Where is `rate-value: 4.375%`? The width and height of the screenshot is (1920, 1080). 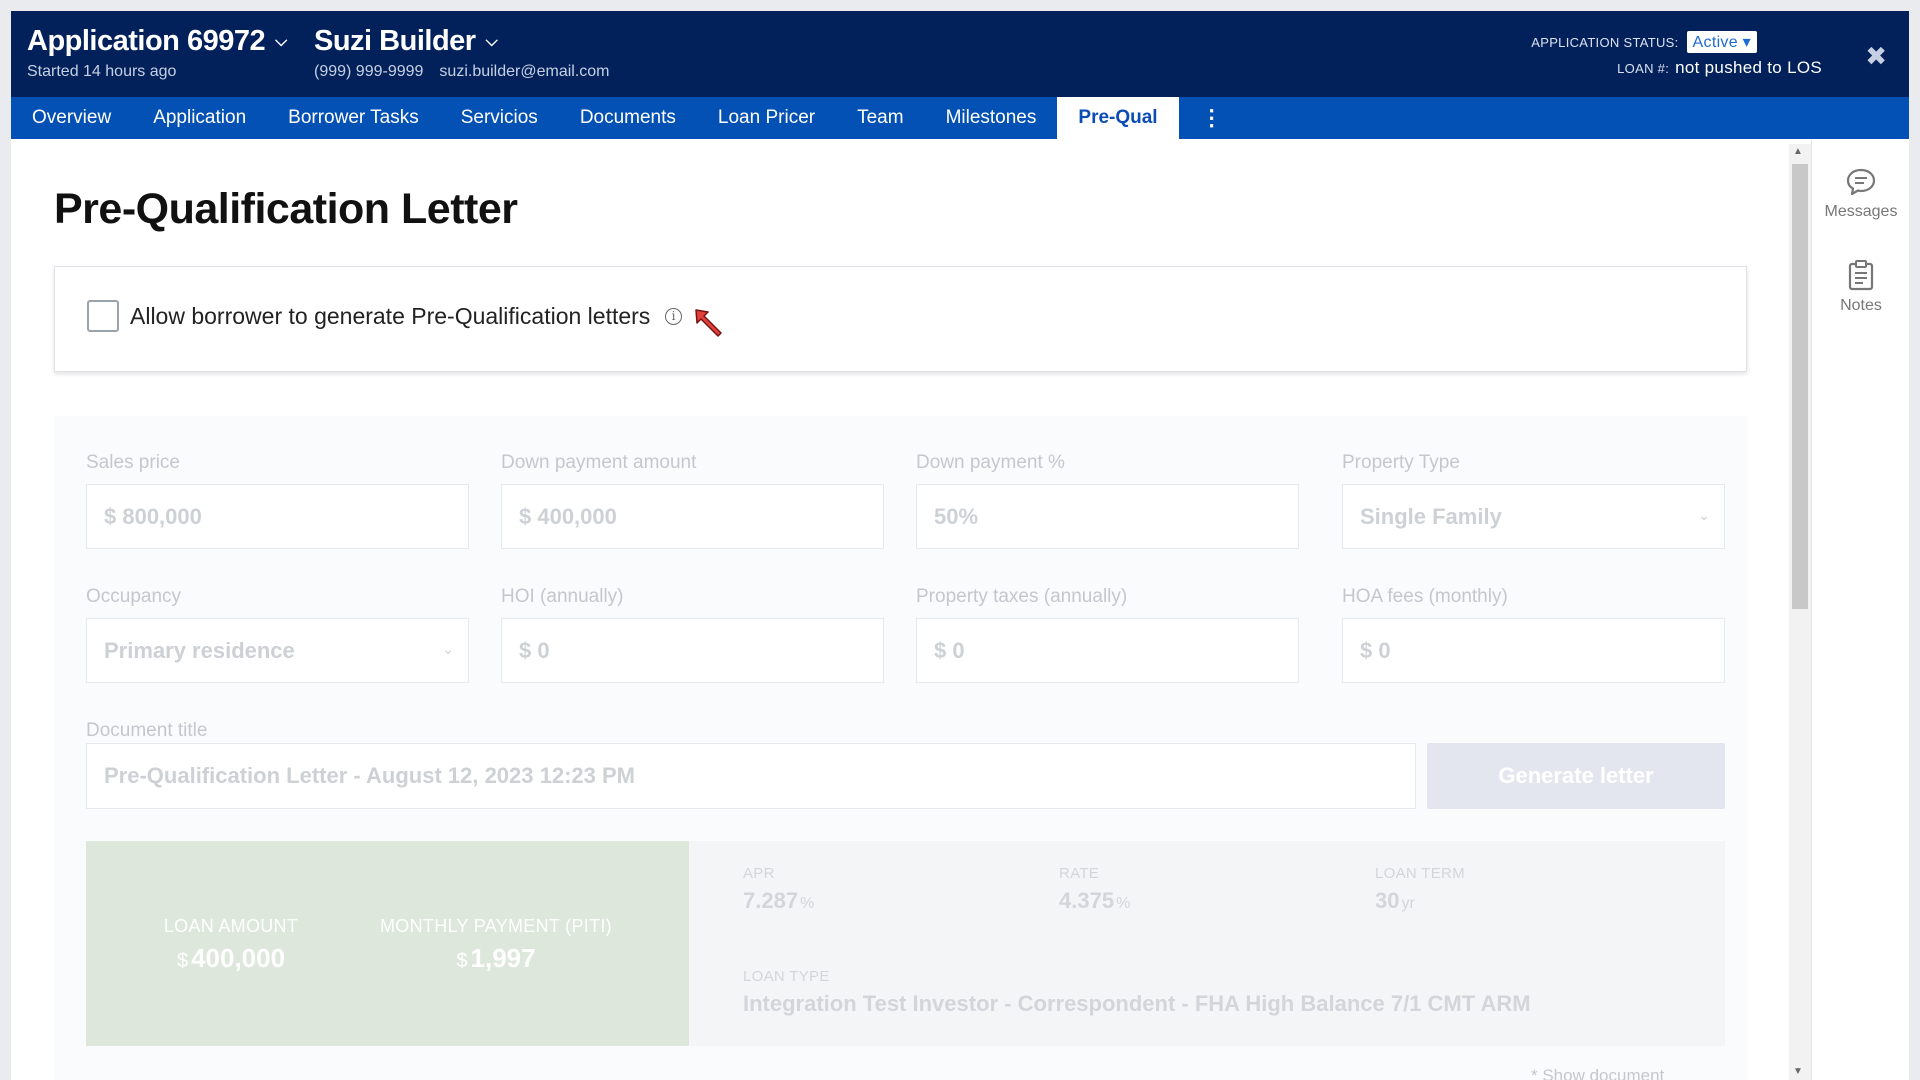 rate-value: 4.375% is located at coordinates (1094, 901).